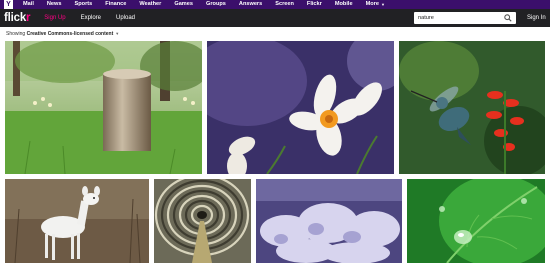 The height and width of the screenshot is (263, 550). I want to click on topbar-link-screen: Screen, so click(284, 4).